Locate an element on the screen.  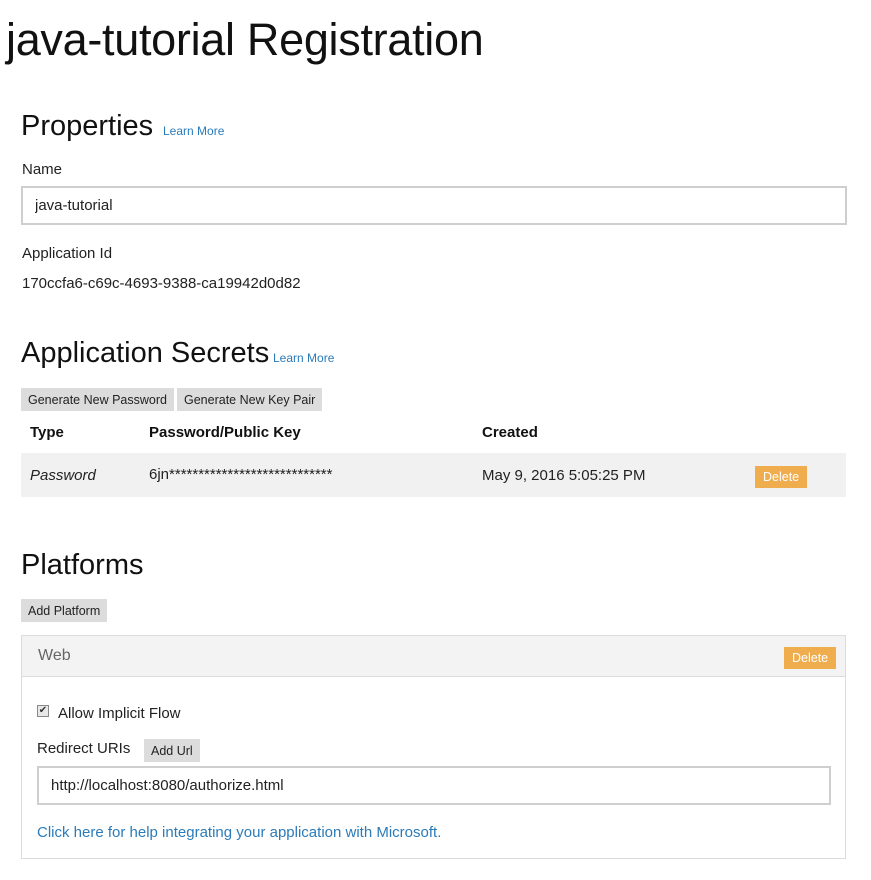
properties-learn-more-link: Learn More is located at coordinates (193, 131).